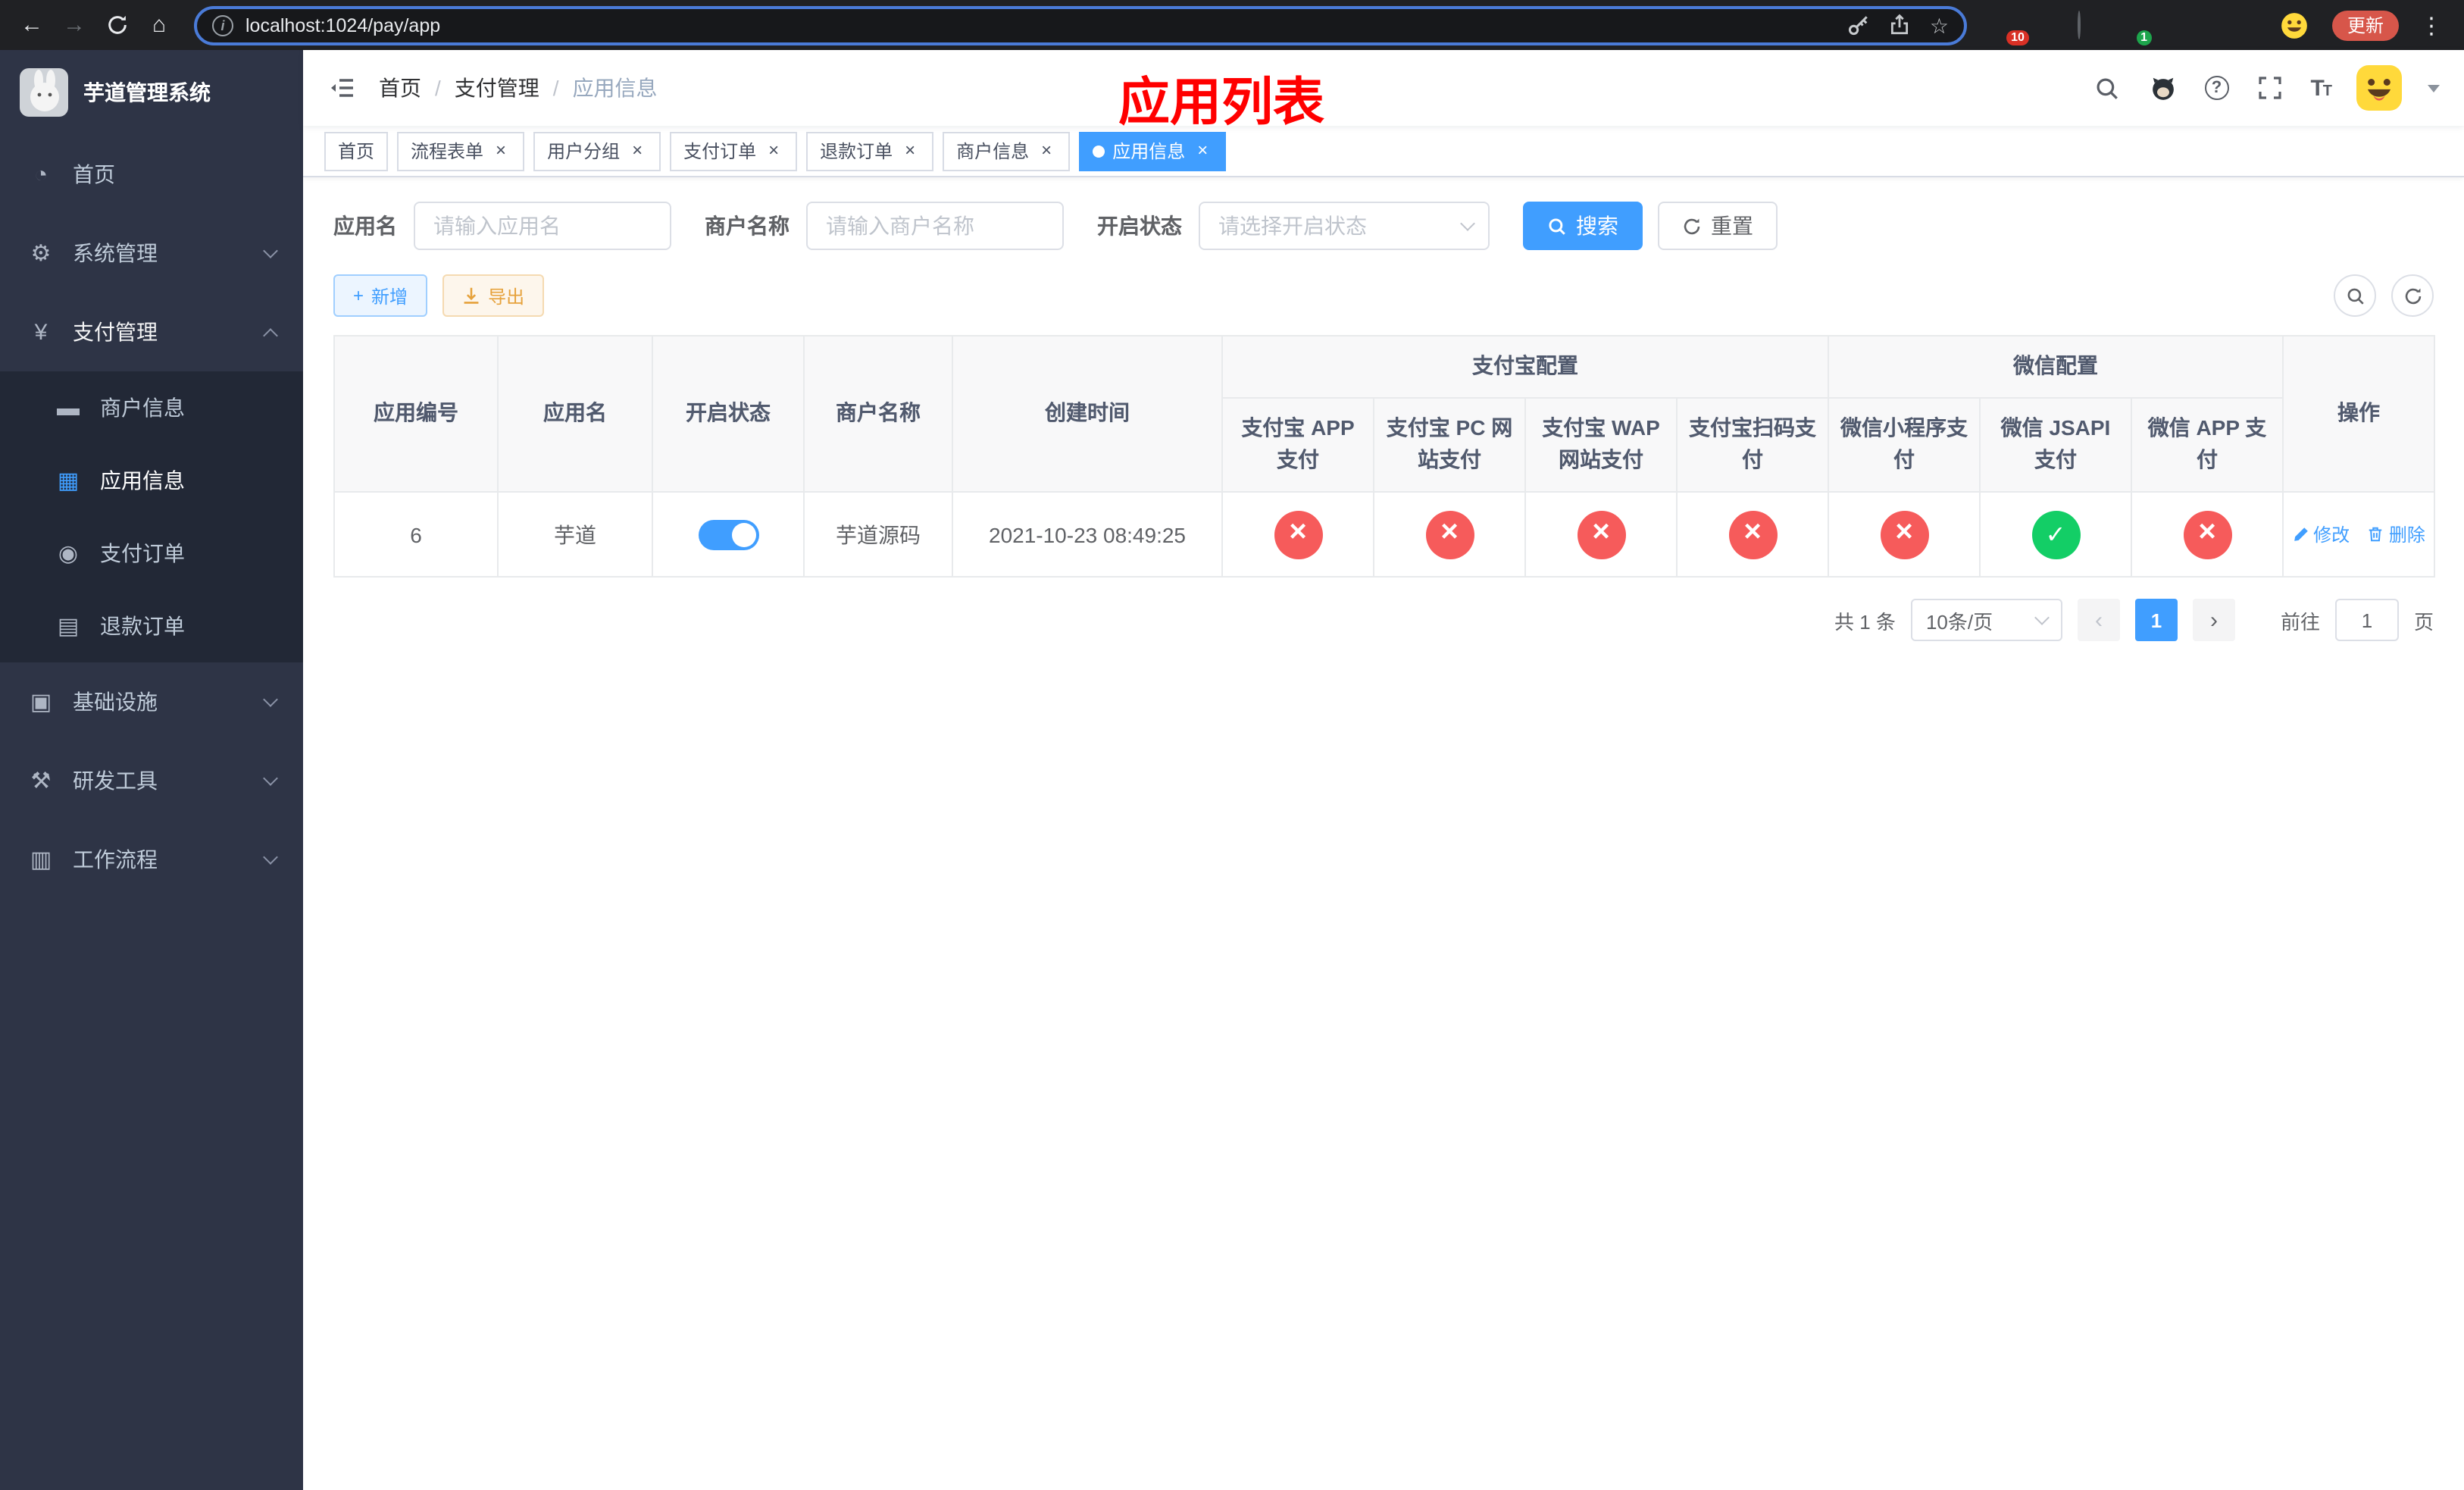  Describe the element at coordinates (32, 25) in the screenshot. I see `back-button: ←` at that location.